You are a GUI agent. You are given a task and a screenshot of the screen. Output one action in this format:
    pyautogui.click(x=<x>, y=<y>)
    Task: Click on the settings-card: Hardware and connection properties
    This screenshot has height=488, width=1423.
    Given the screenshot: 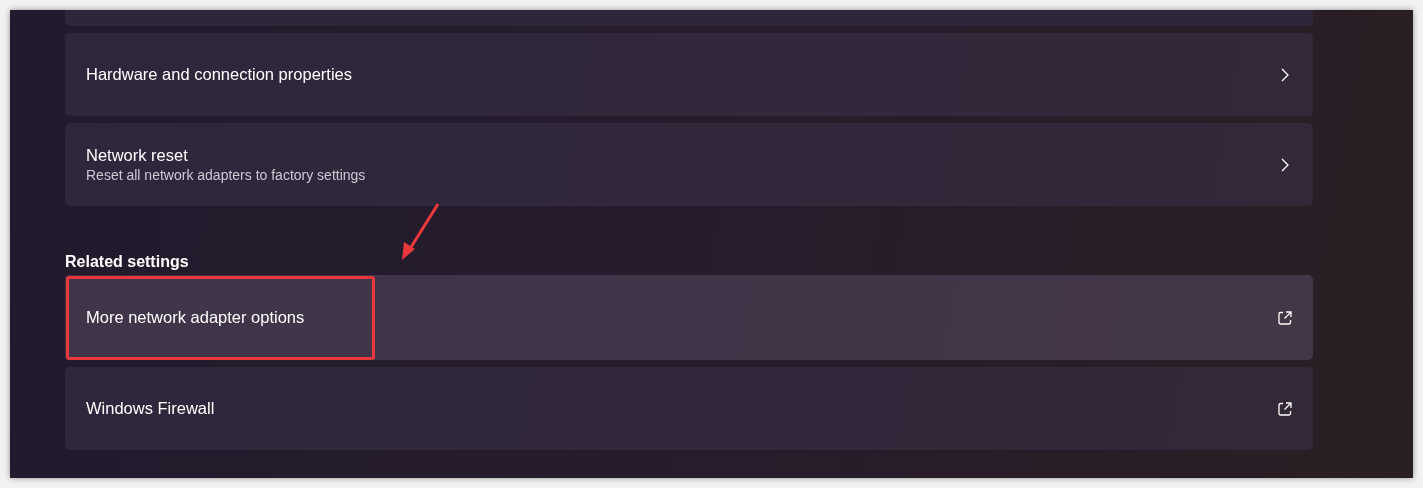 What is the action you would take?
    pyautogui.click(x=689, y=74)
    